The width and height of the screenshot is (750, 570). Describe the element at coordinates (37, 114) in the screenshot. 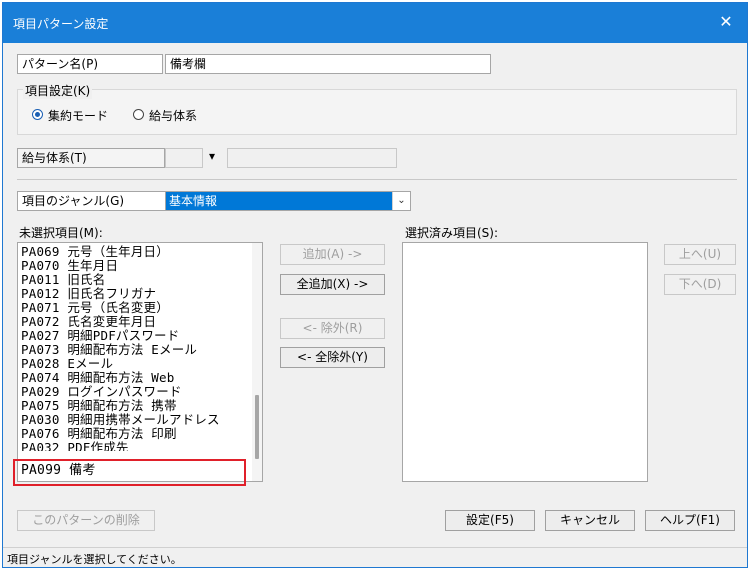

I see `radio-aggregate-mode` at that location.